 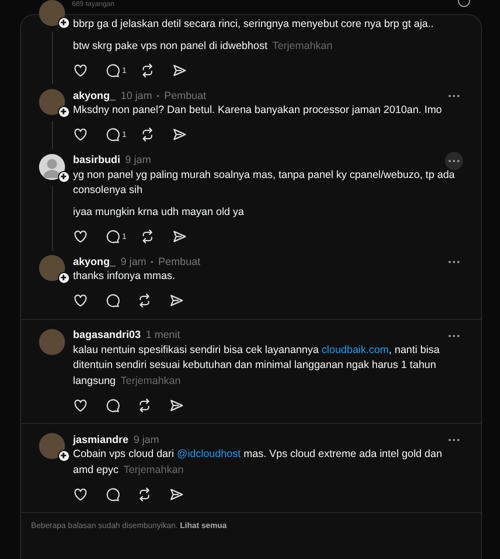 I want to click on link: cloudbaik.com, so click(x=355, y=350).